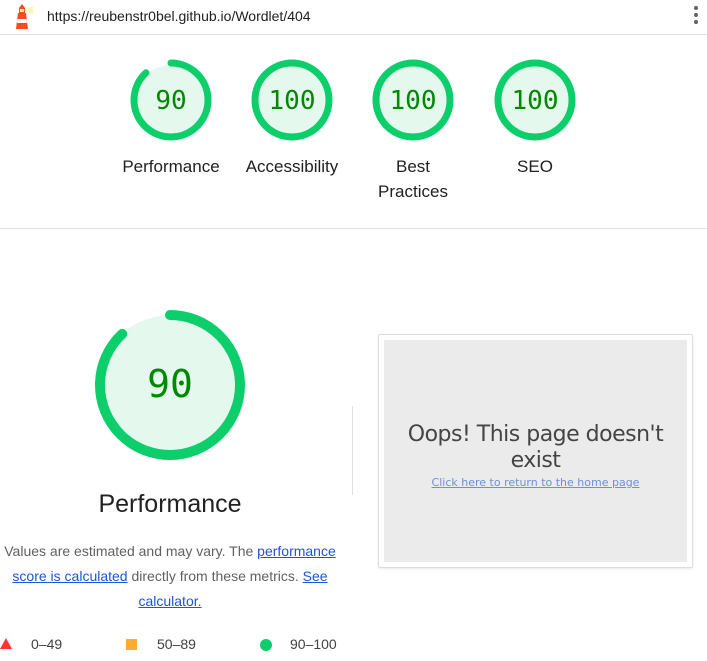 The image size is (707, 661). What do you see at coordinates (535, 482) in the screenshot?
I see `screenshot-home-link: Click here to return to the home page` at bounding box center [535, 482].